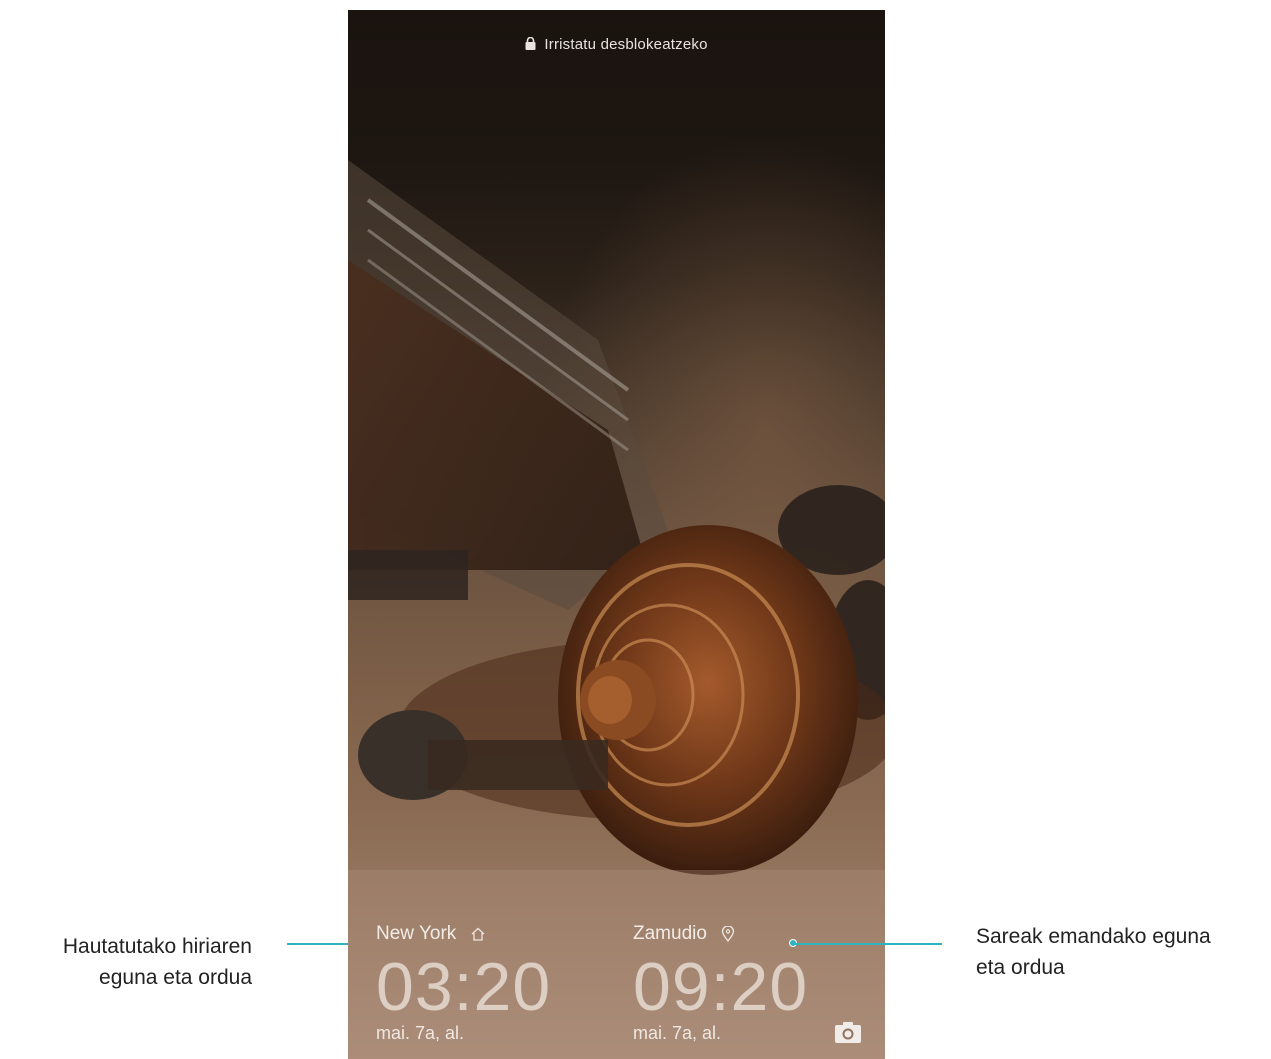 This screenshot has width=1271, height=1059. I want to click on home-icon, so click(478, 934).